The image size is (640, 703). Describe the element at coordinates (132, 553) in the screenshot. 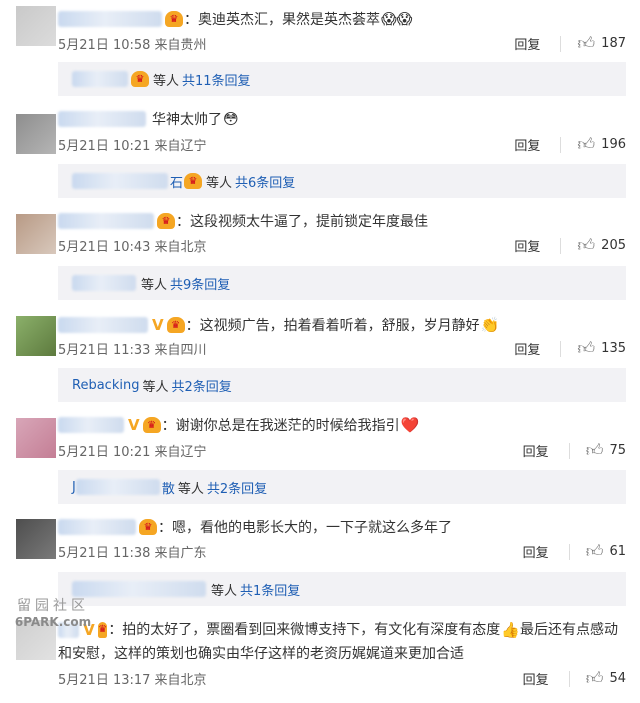

I see `comment-time: 5月21日 11:38 来自广东` at that location.